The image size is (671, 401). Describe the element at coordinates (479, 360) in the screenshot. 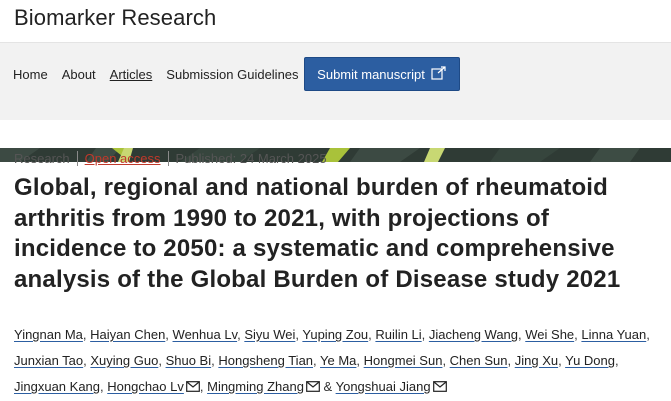

I see `author-link: Chen Sun` at that location.